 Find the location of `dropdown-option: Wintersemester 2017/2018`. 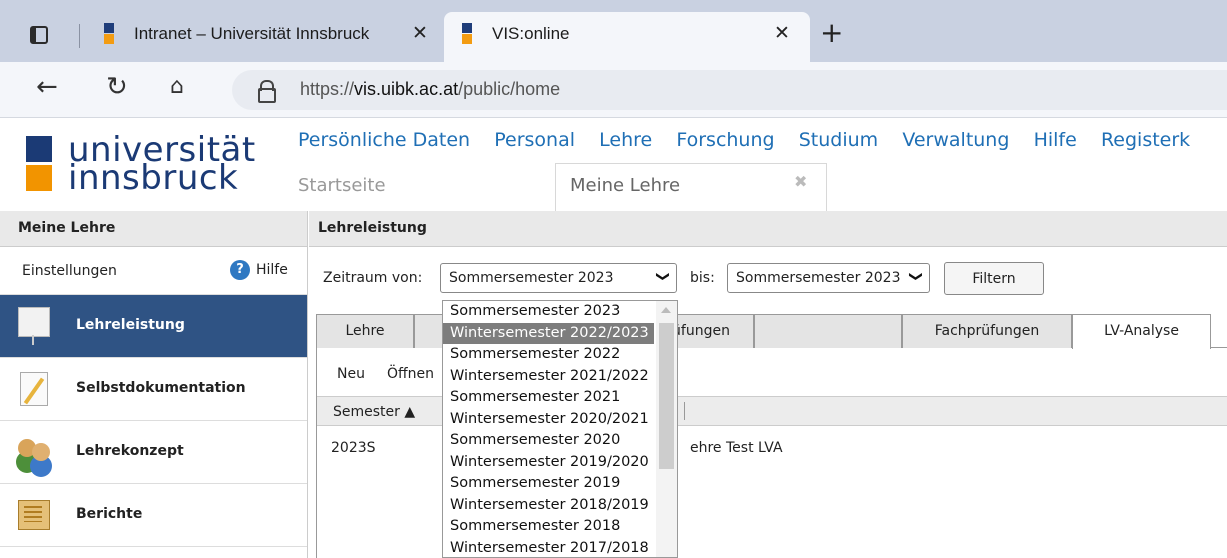

dropdown-option: Wintersemester 2017/2018 is located at coordinates (560, 548).